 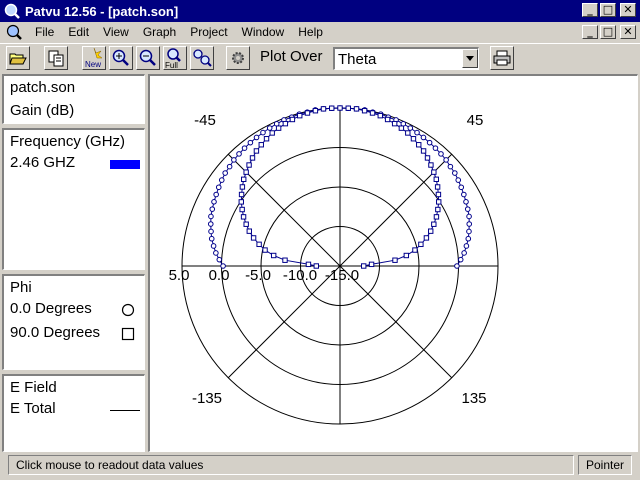 I want to click on new-button: New, so click(x=94, y=58).